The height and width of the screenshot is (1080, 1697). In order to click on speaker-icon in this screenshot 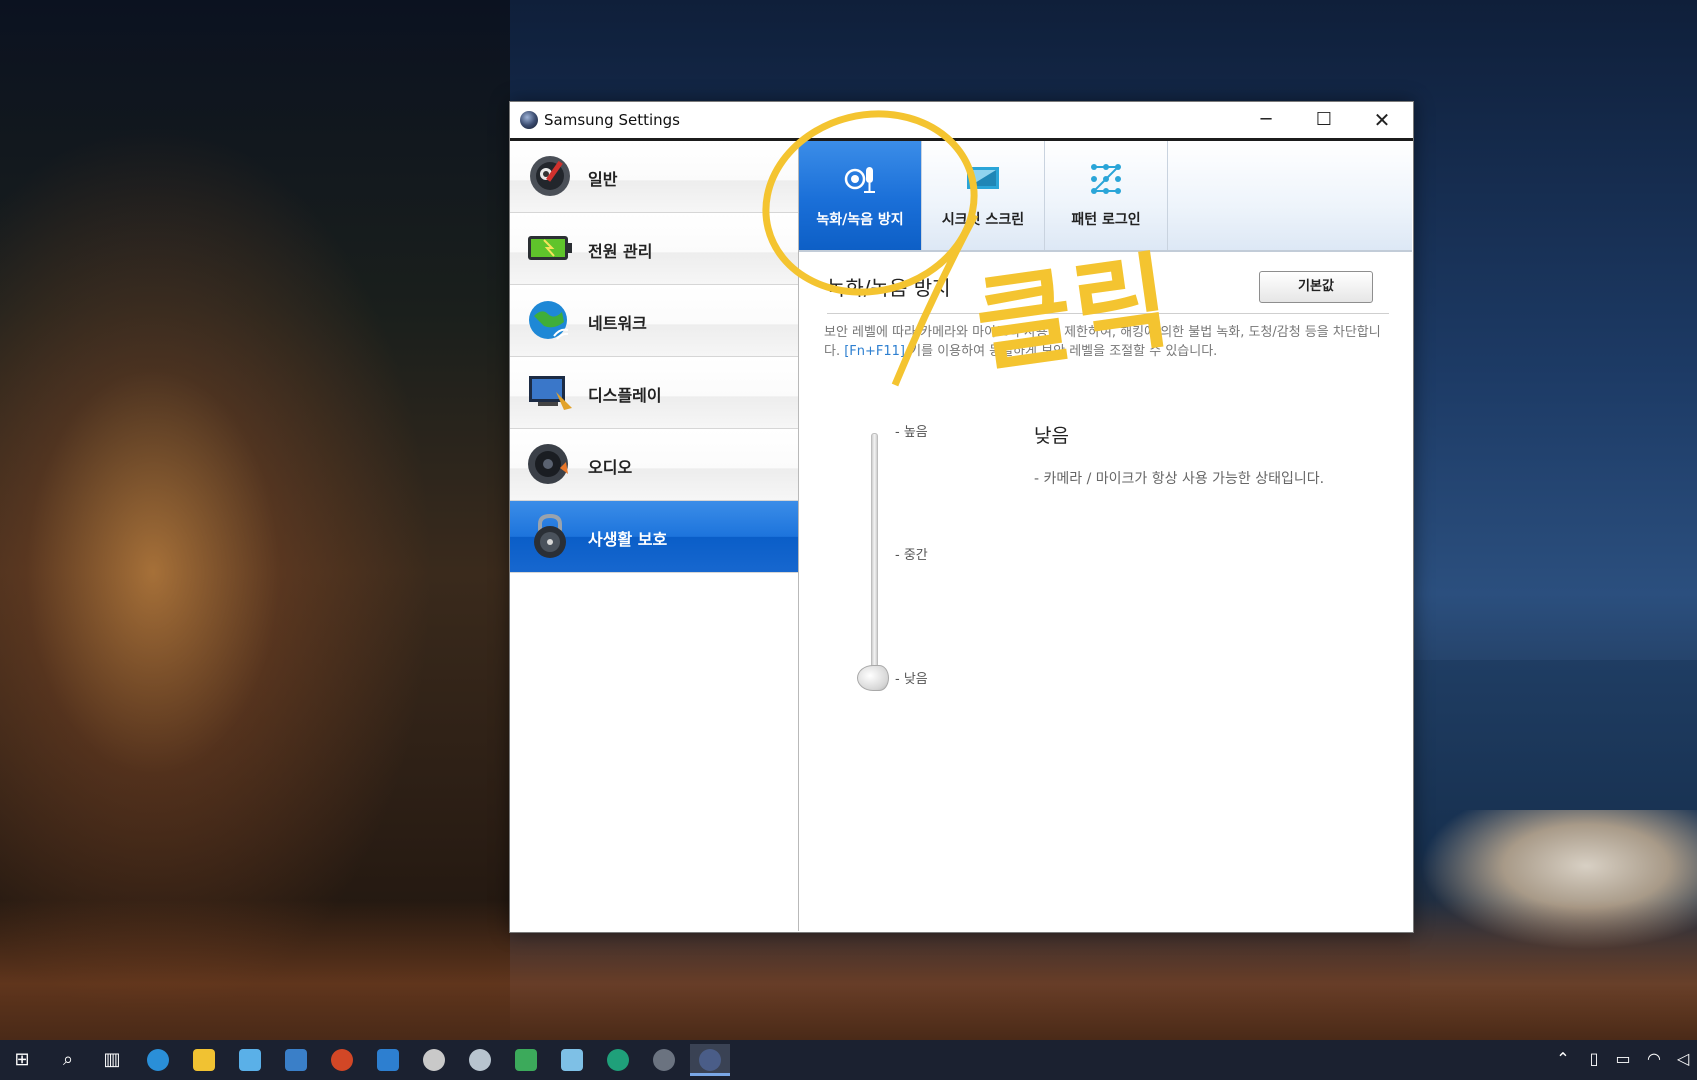, I will do `click(548, 464)`.